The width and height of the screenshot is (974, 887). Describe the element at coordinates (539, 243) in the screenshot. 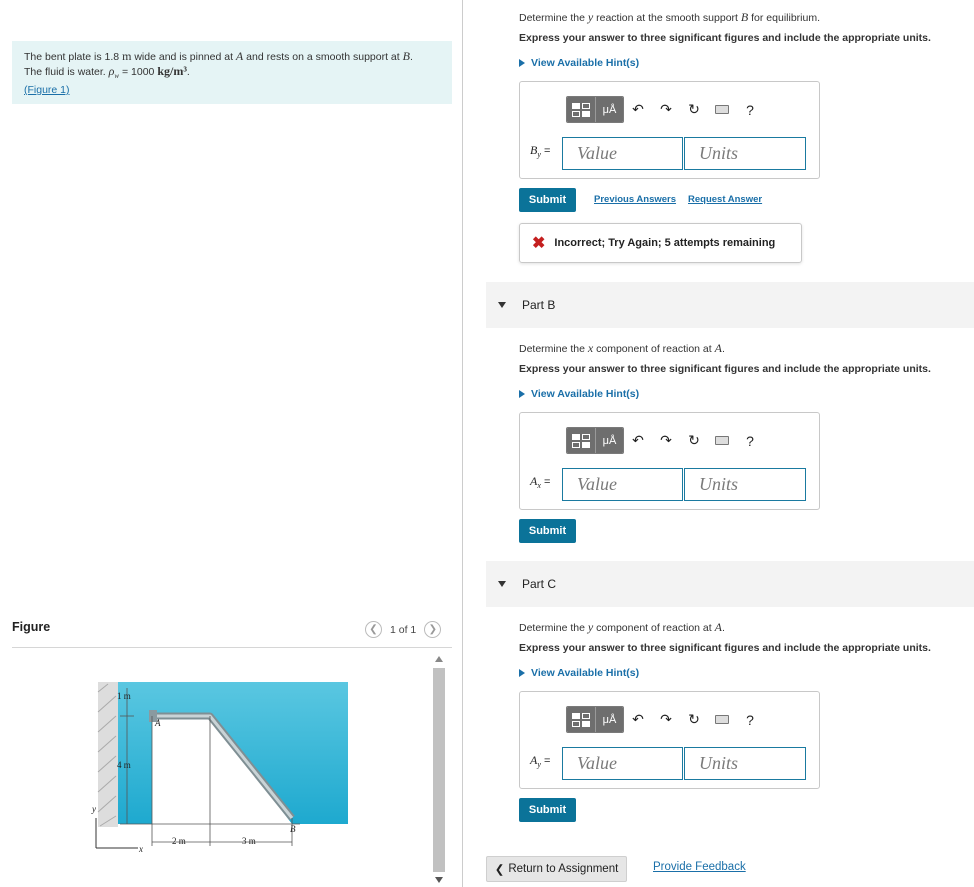

I see `incorrect-icon: ✖` at that location.